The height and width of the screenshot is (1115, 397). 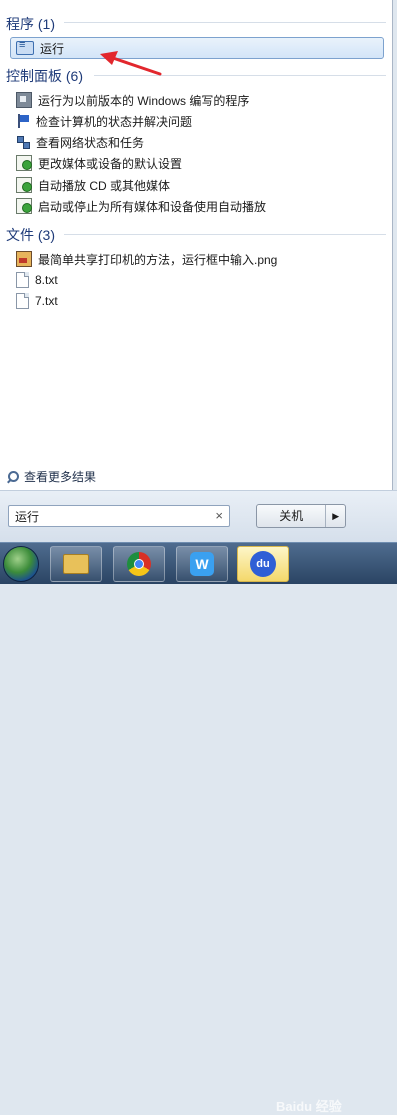 I want to click on taskbar-explorer-button, so click(x=76, y=564).